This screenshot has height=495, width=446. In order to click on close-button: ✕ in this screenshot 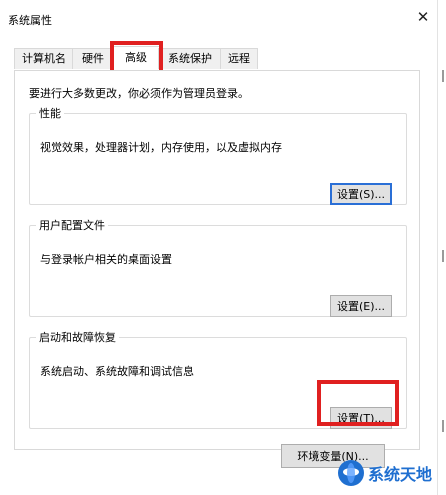, I will do `click(423, 17)`.